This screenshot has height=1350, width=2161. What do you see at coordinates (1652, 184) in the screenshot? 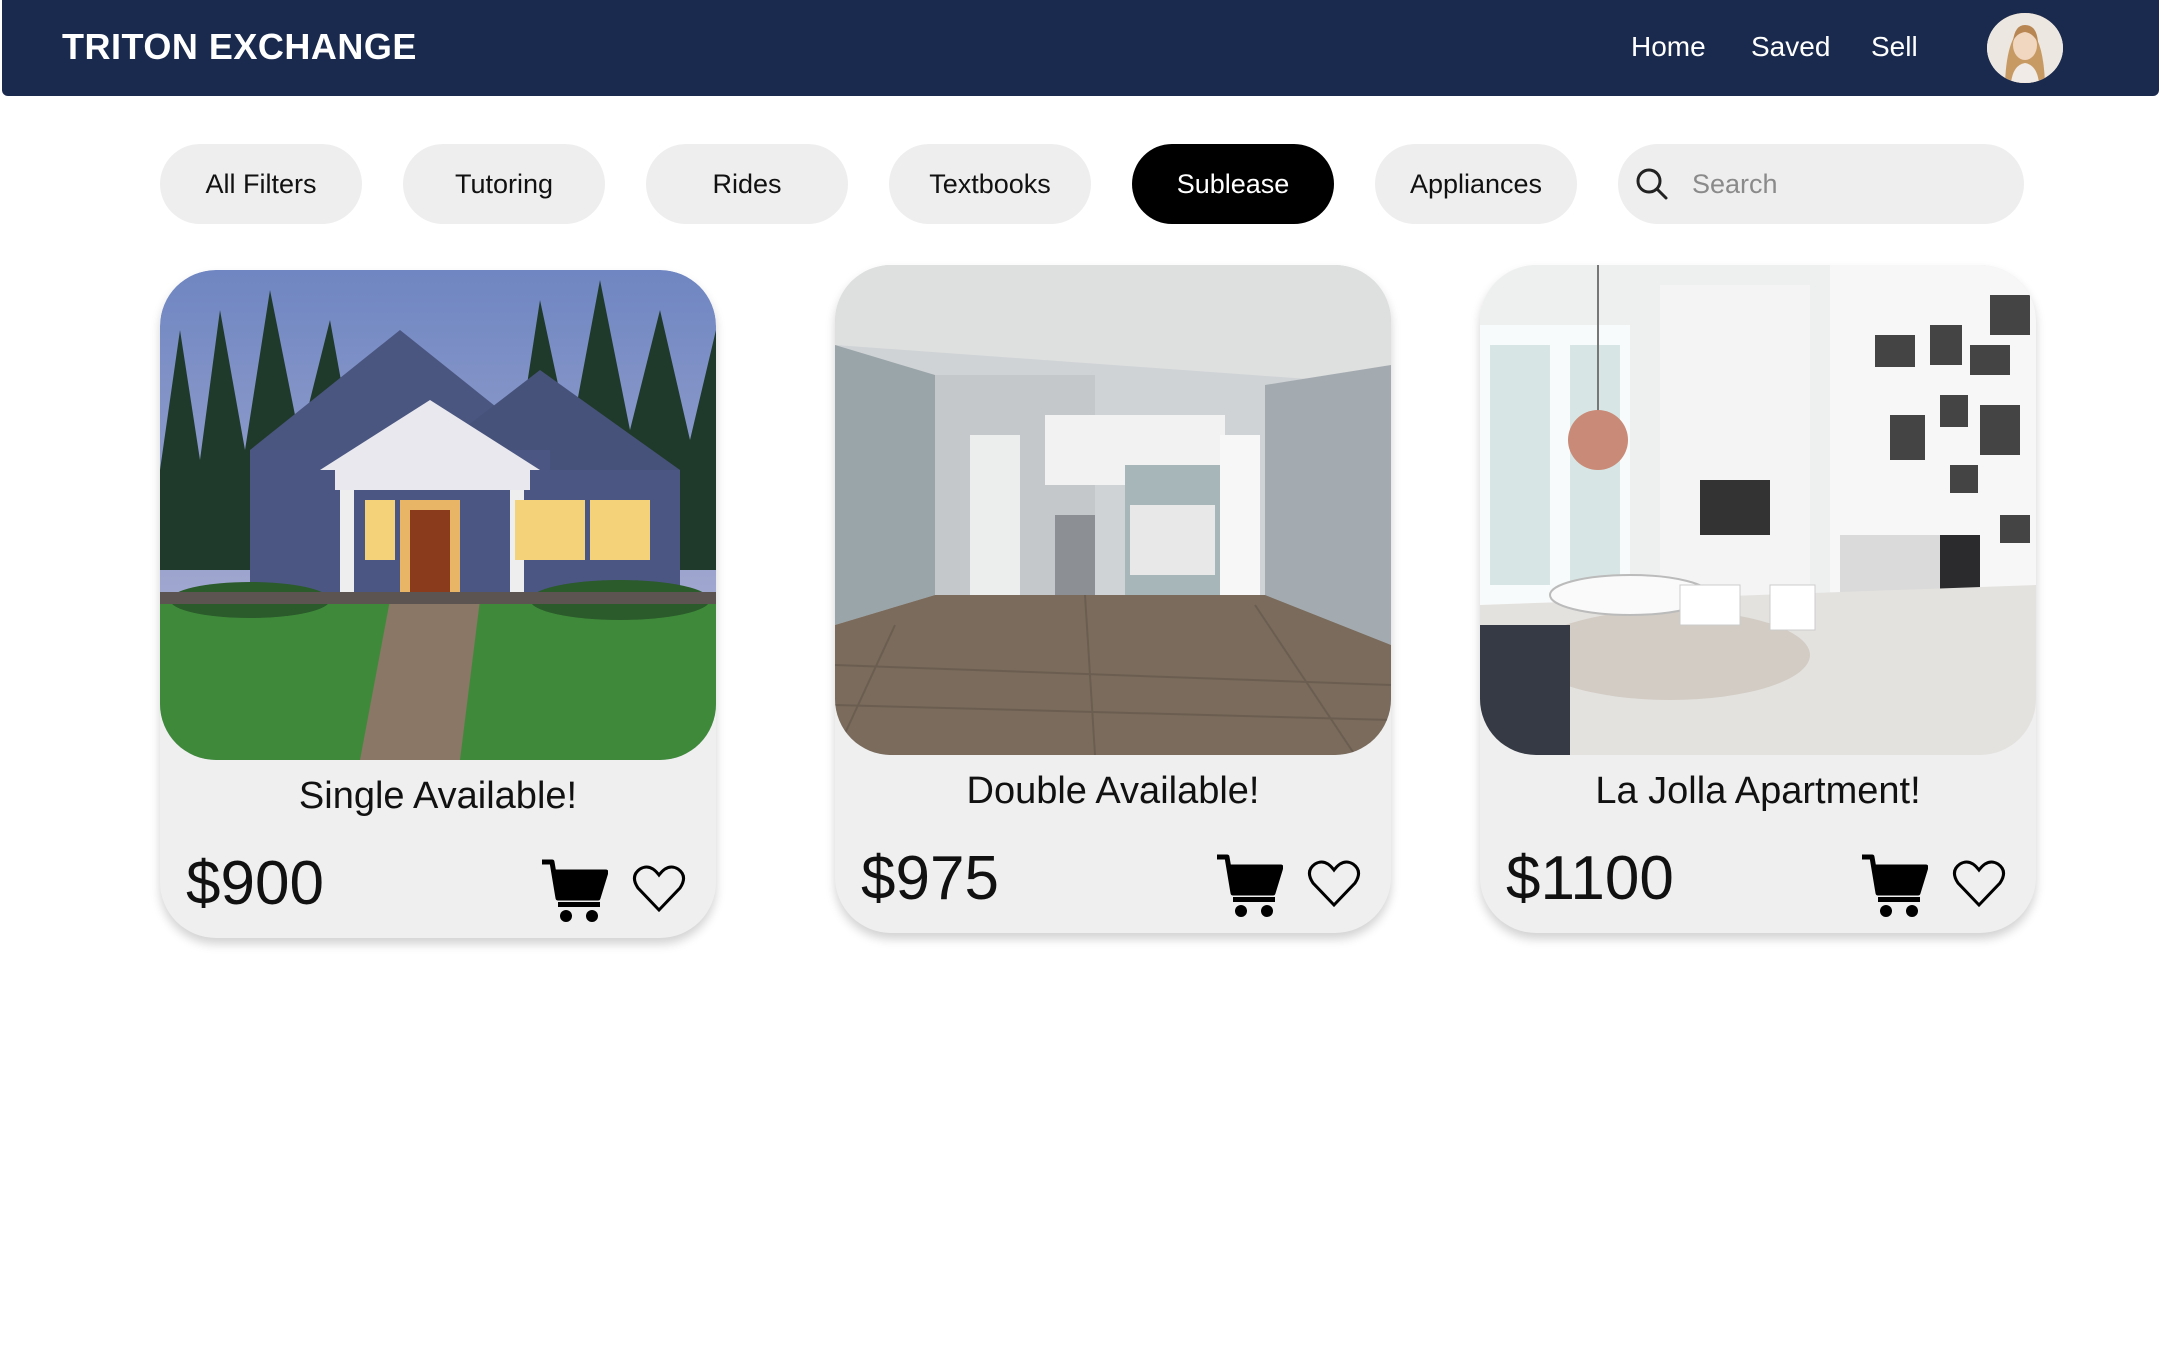
I see `search-icon` at bounding box center [1652, 184].